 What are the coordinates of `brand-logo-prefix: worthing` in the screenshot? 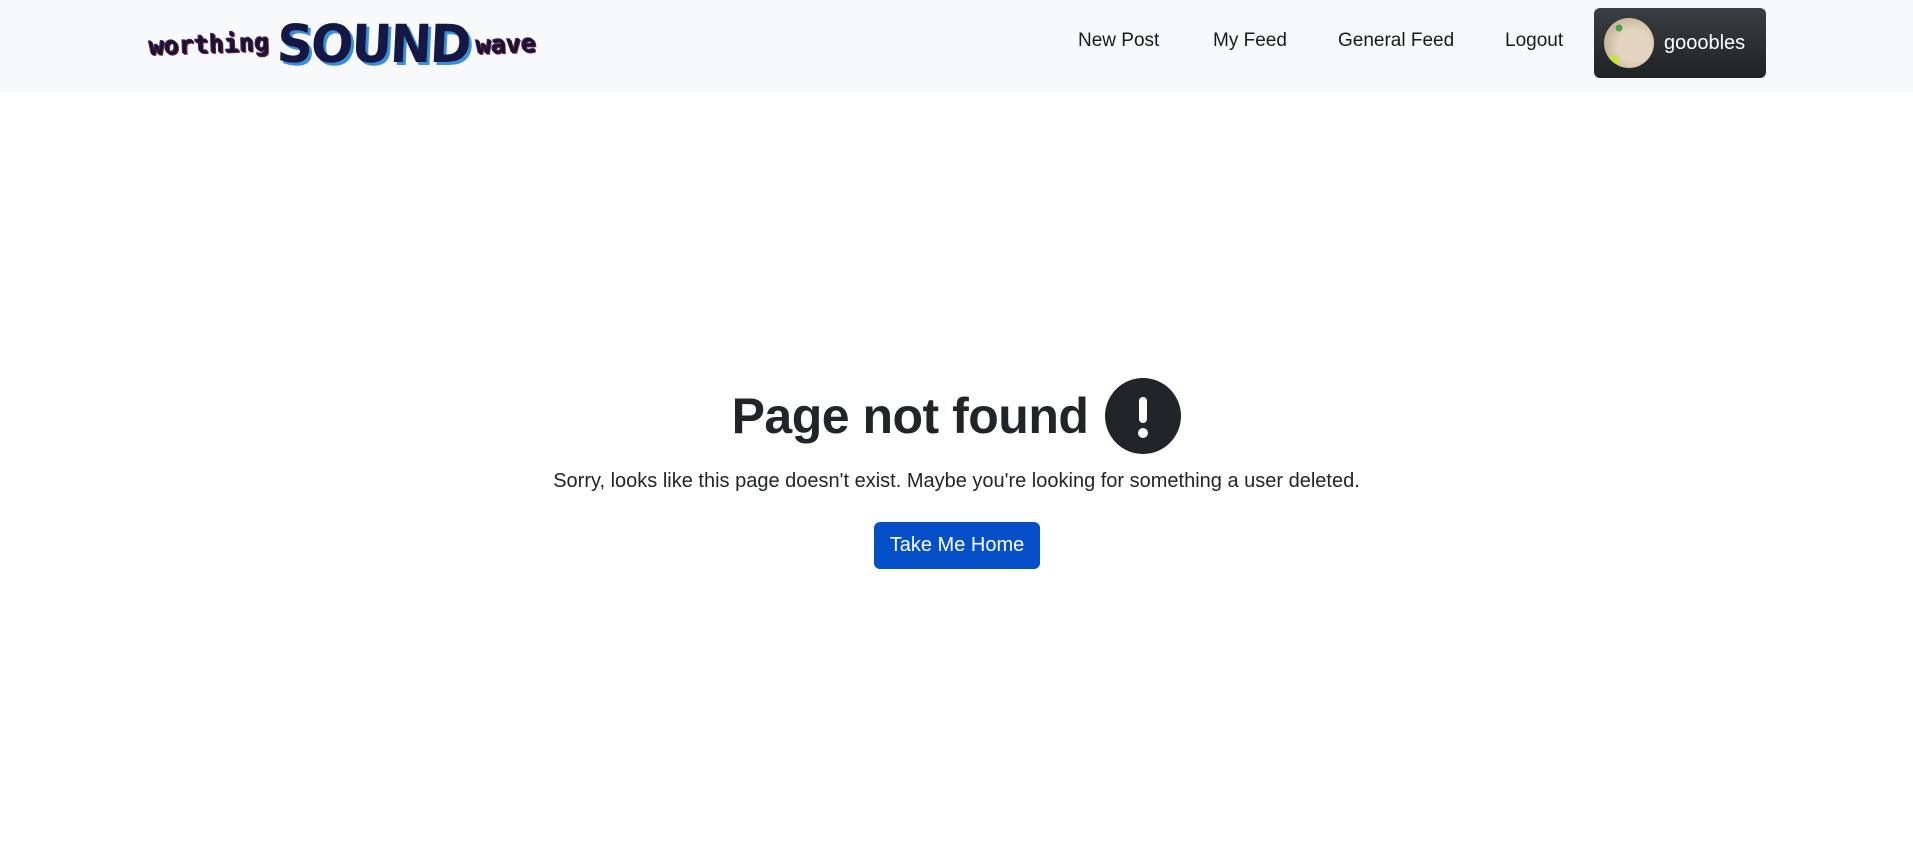 It's located at (209, 44).